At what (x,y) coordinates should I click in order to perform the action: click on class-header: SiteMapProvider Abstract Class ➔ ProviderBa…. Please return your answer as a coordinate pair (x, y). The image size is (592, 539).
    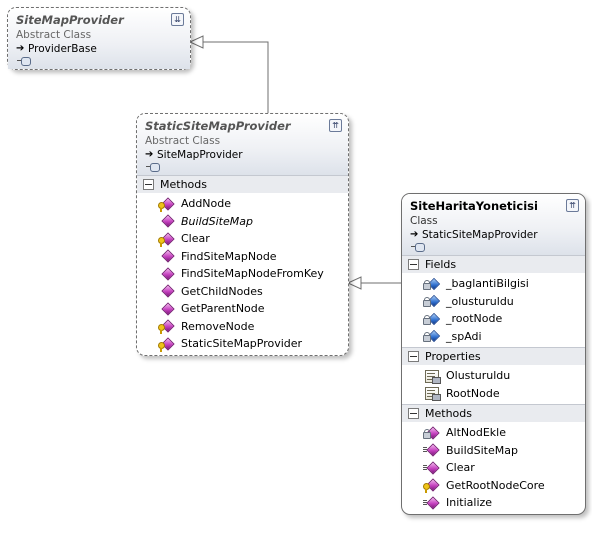
    Looking at the image, I should click on (99, 38).